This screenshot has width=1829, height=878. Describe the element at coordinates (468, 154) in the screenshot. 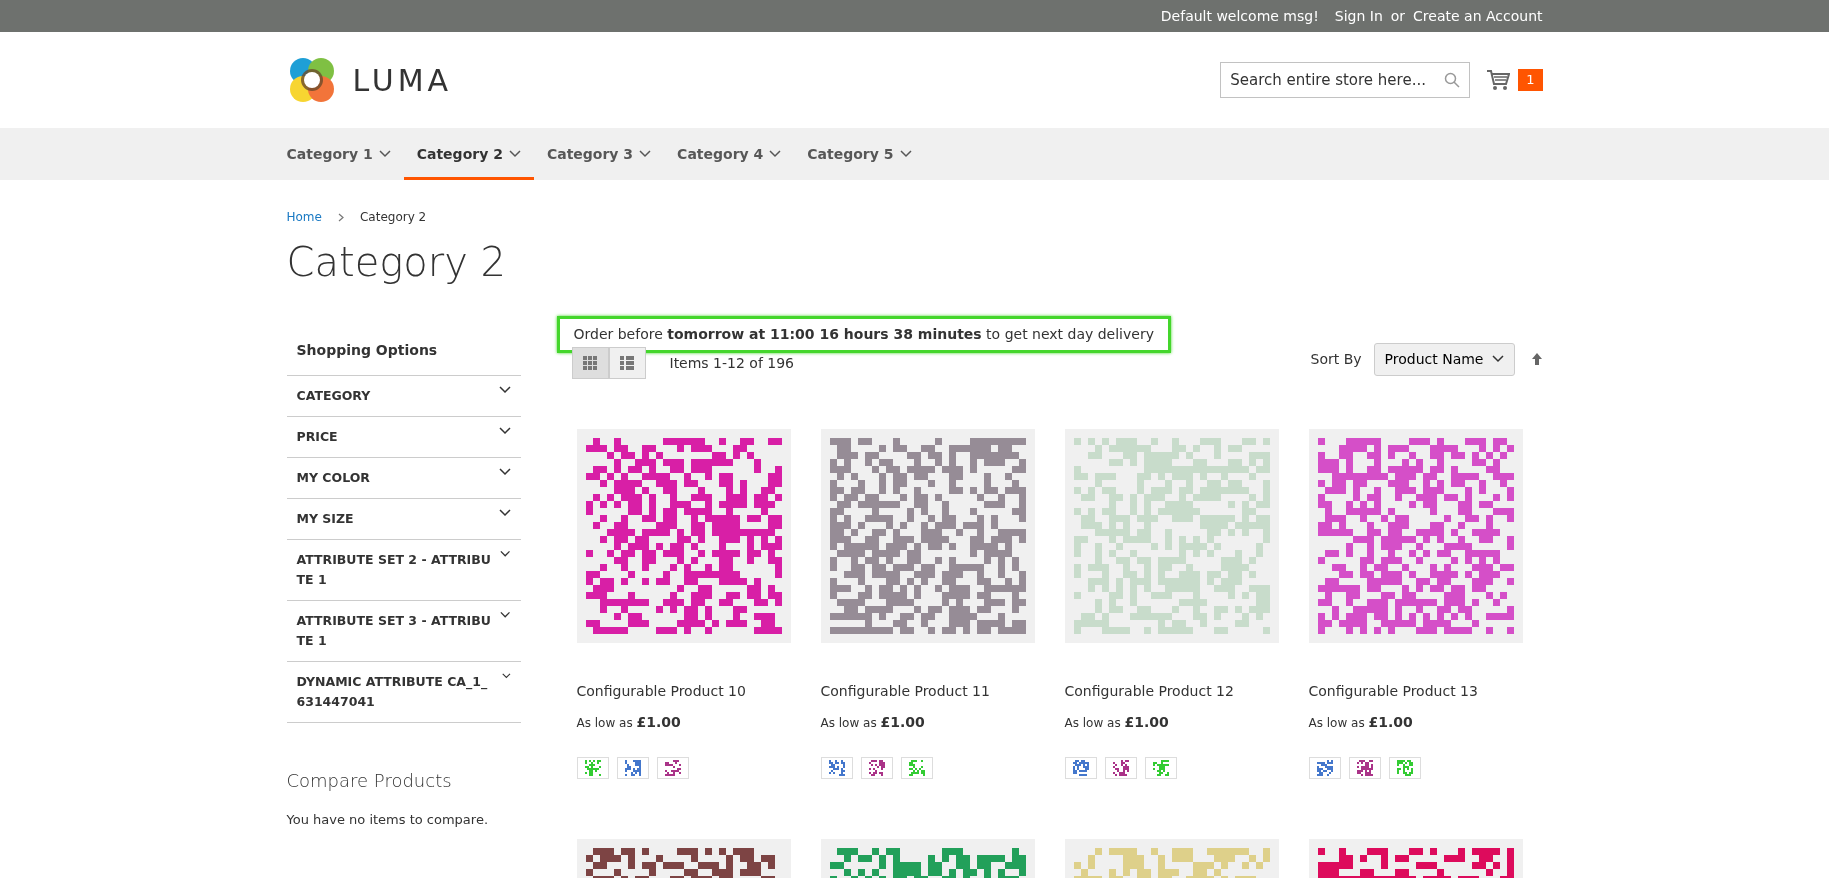

I see `nav-tab: Category 2` at that location.